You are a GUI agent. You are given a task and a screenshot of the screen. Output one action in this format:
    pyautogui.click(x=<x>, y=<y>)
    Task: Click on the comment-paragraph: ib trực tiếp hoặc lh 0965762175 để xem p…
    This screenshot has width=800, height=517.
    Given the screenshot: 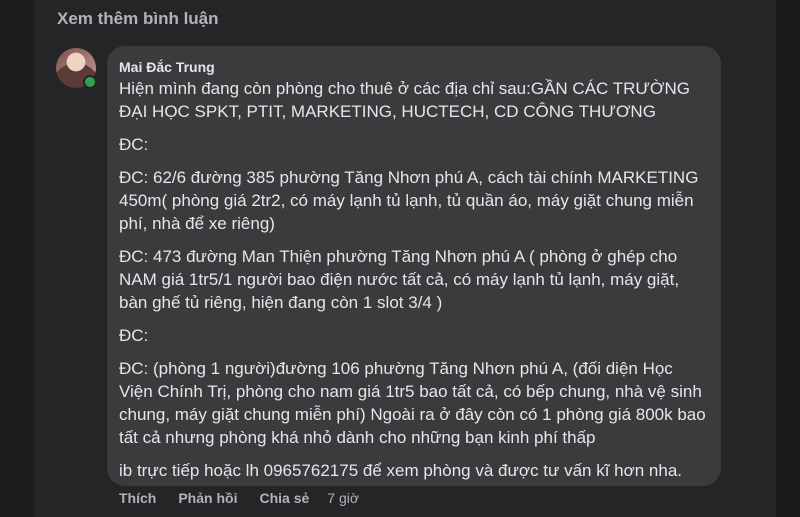 What is the action you would take?
    pyautogui.click(x=401, y=470)
    